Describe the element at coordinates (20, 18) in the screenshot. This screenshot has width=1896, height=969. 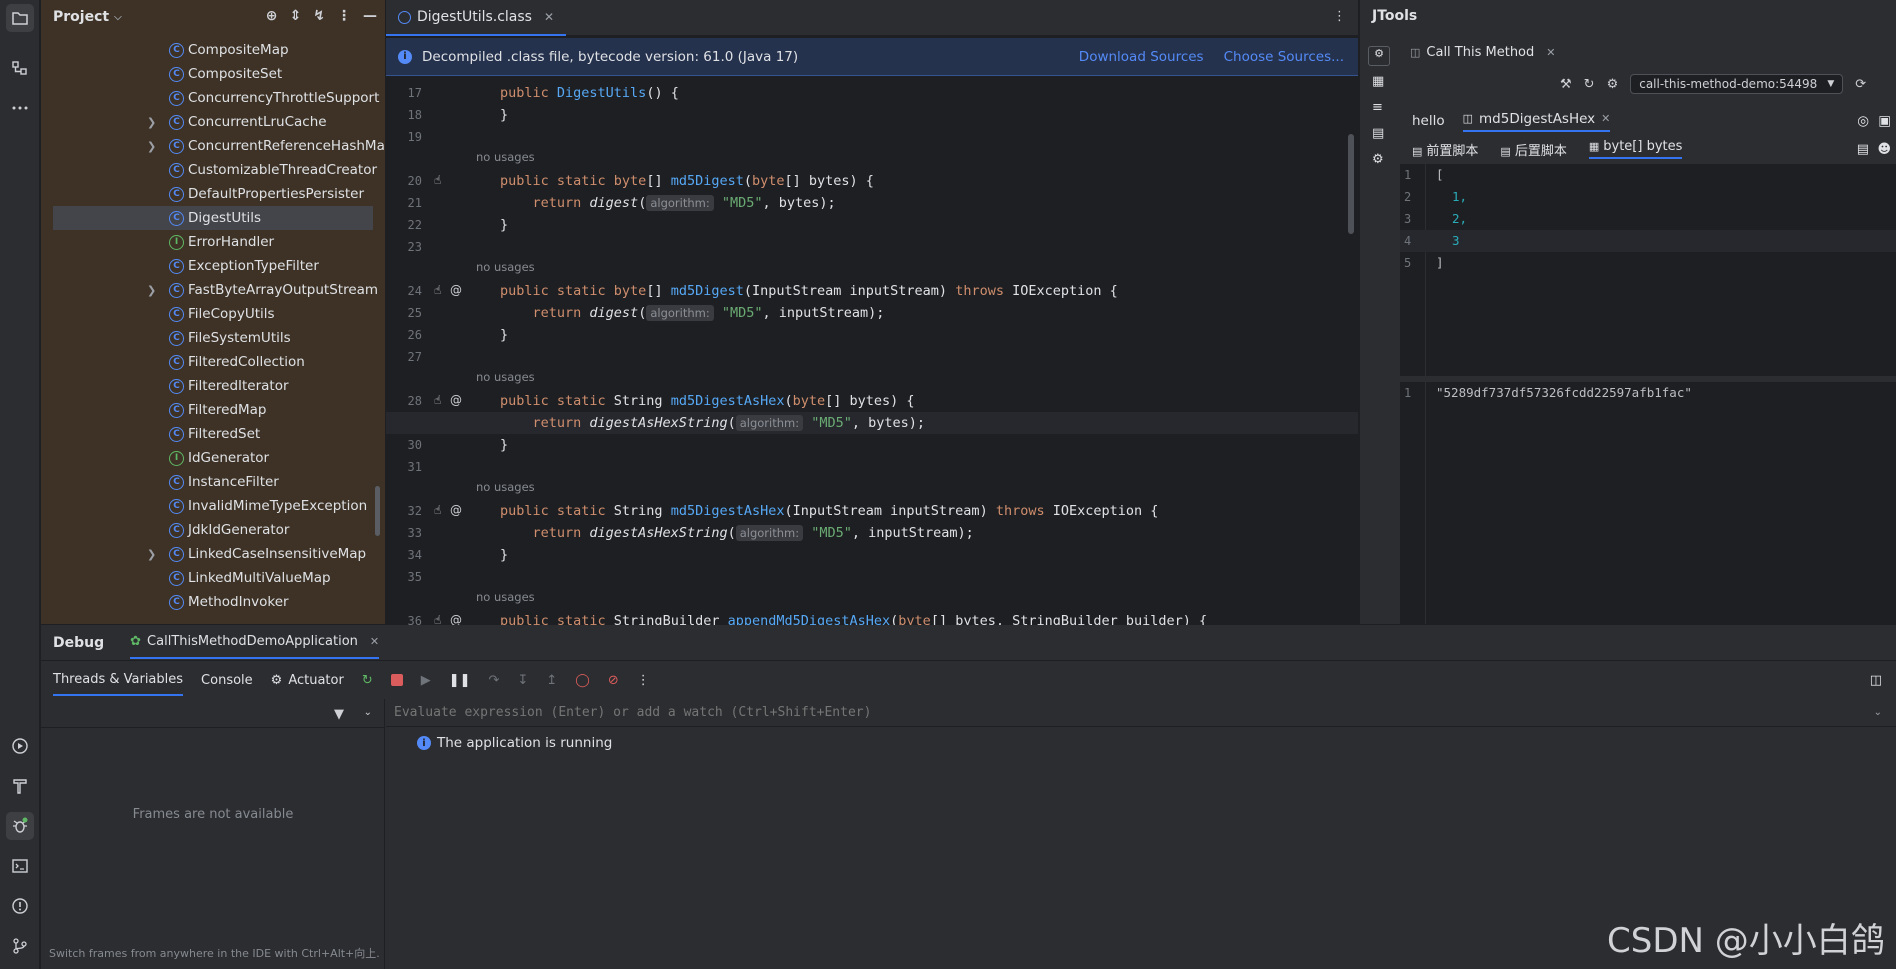
I see `project-folder-icon` at that location.